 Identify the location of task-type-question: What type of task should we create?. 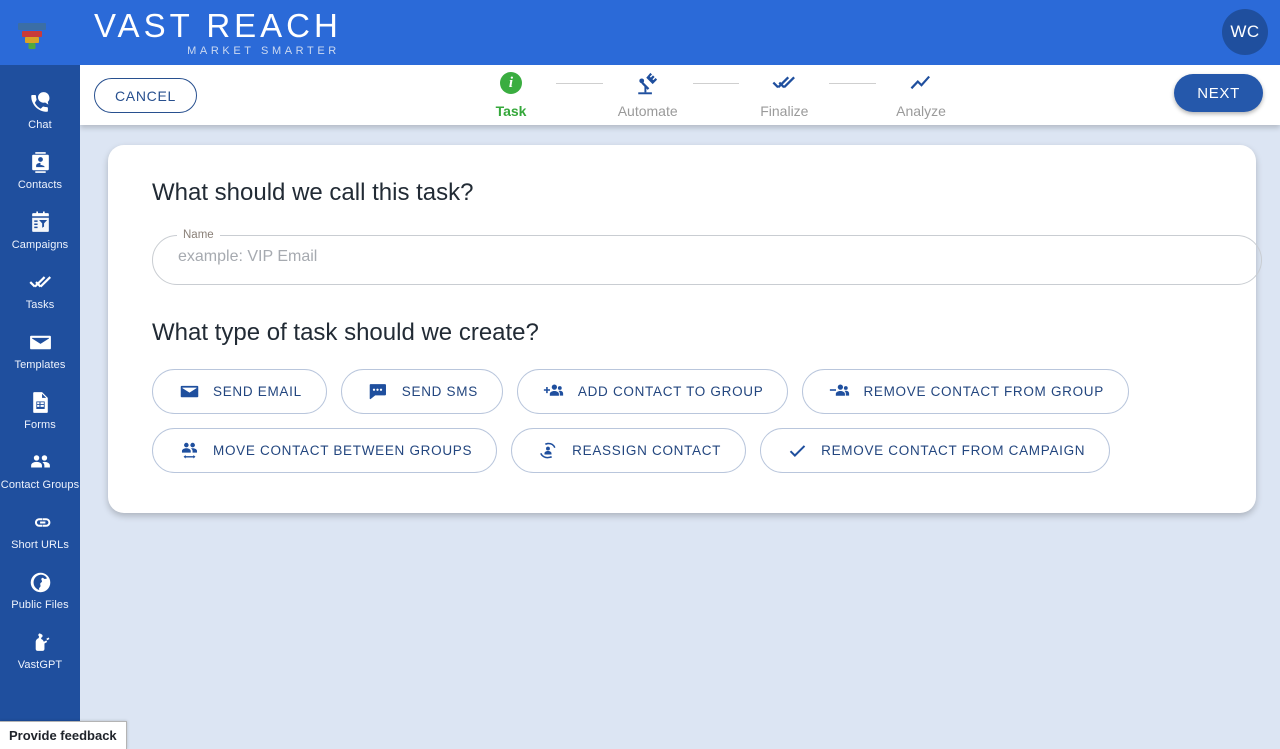
(345, 332).